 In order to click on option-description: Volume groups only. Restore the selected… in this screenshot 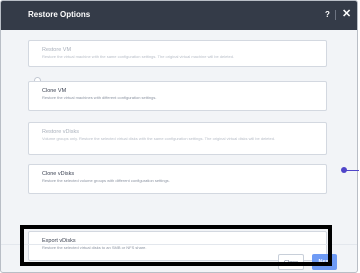, I will do `click(159, 138)`.